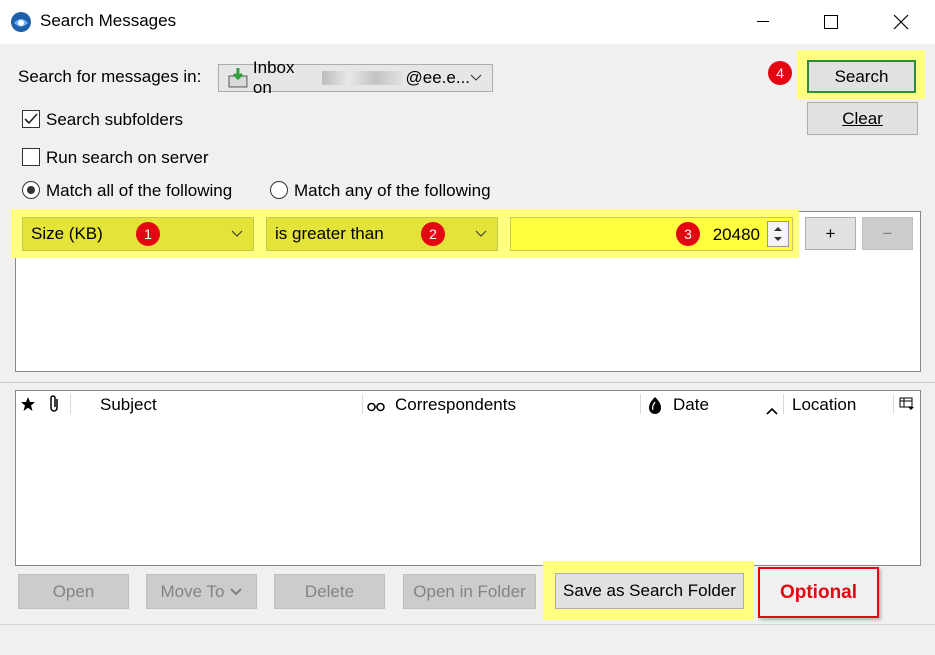  I want to click on size-value-text: 20480, so click(736, 234).